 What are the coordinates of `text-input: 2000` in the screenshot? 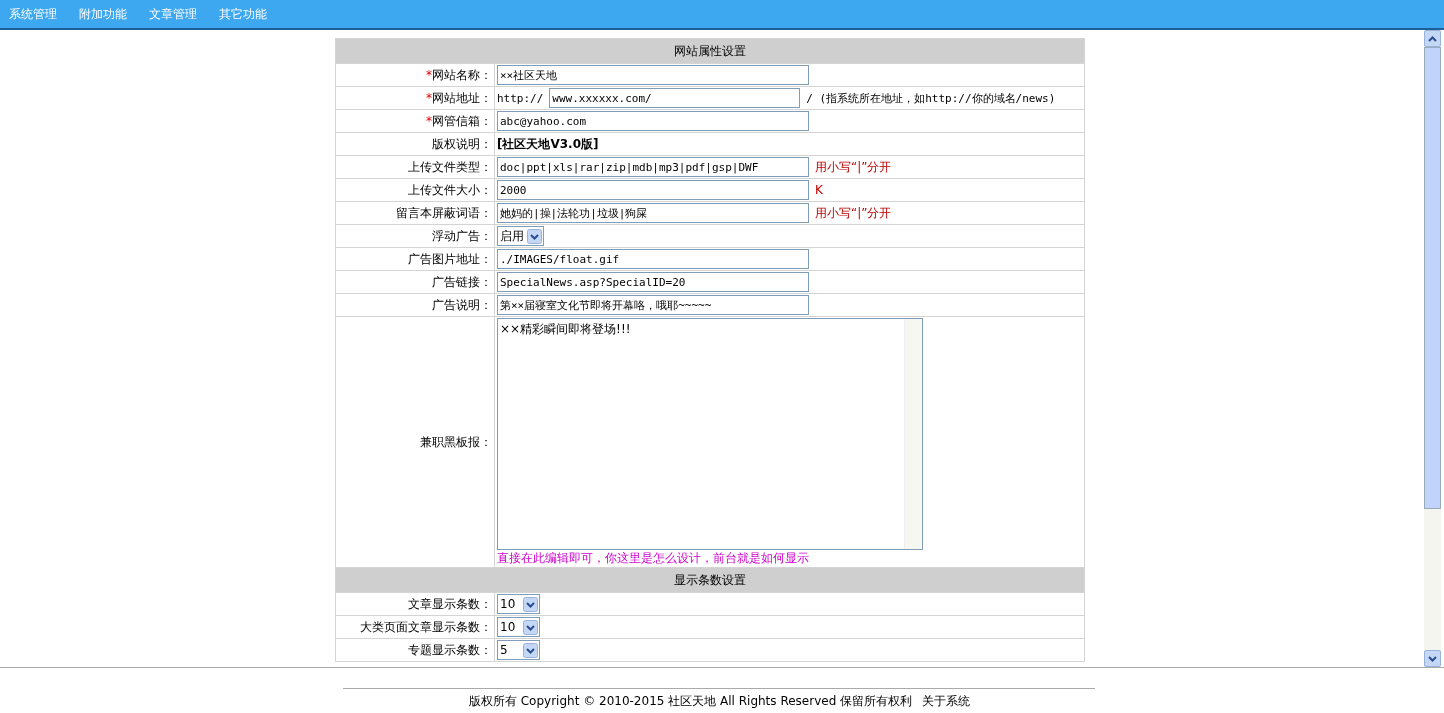 It's located at (653, 190).